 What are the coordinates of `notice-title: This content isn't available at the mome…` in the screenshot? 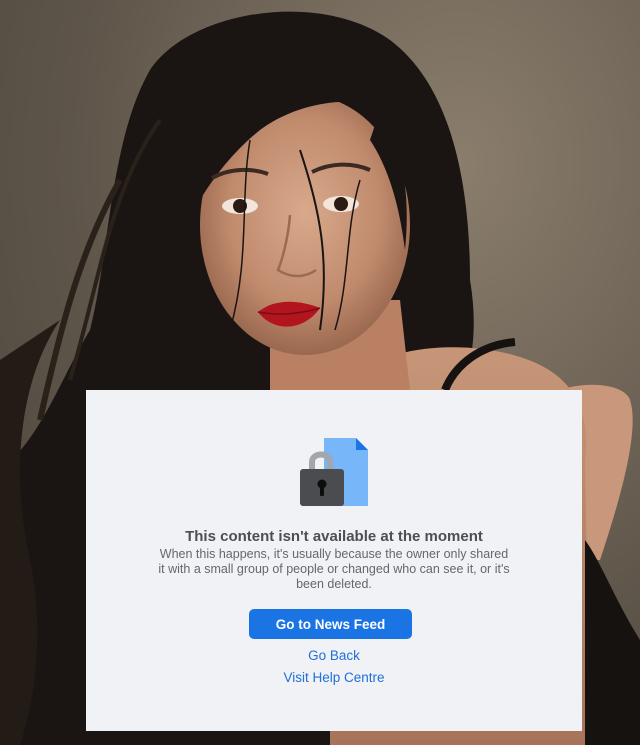 It's located at (334, 536).